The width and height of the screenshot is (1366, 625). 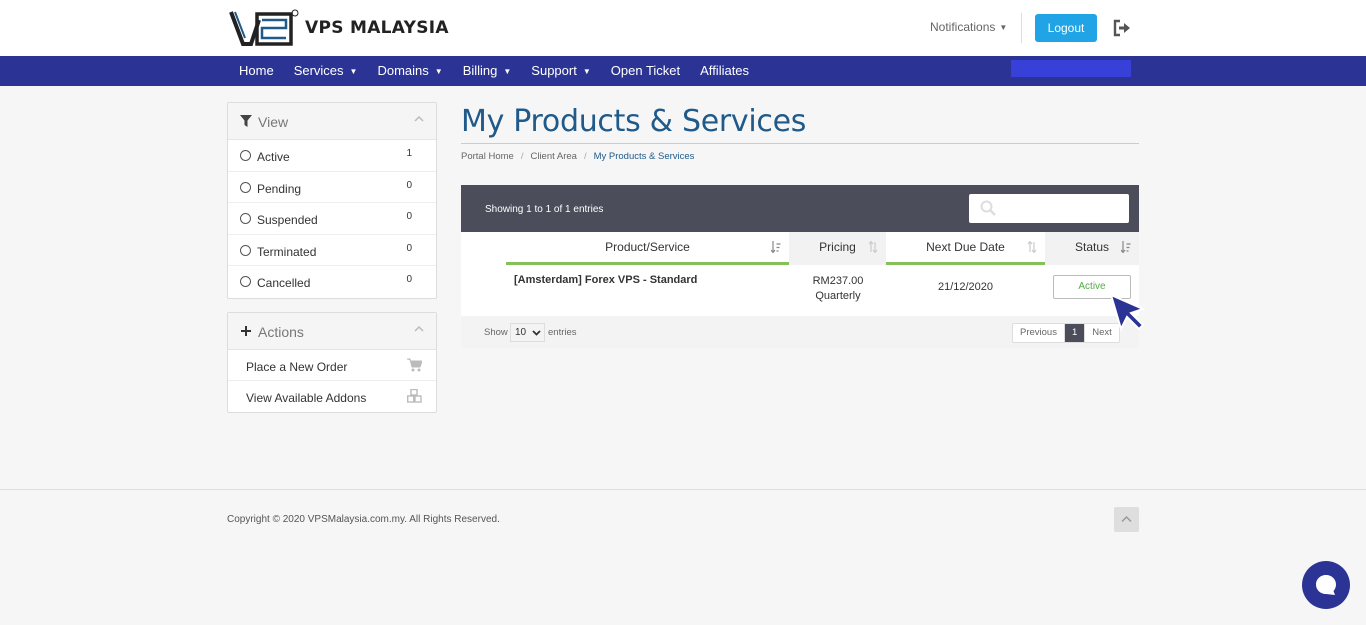 What do you see at coordinates (800, 208) in the screenshot?
I see `table-toolbar: Showing 1 to 1 of 1 entries` at bounding box center [800, 208].